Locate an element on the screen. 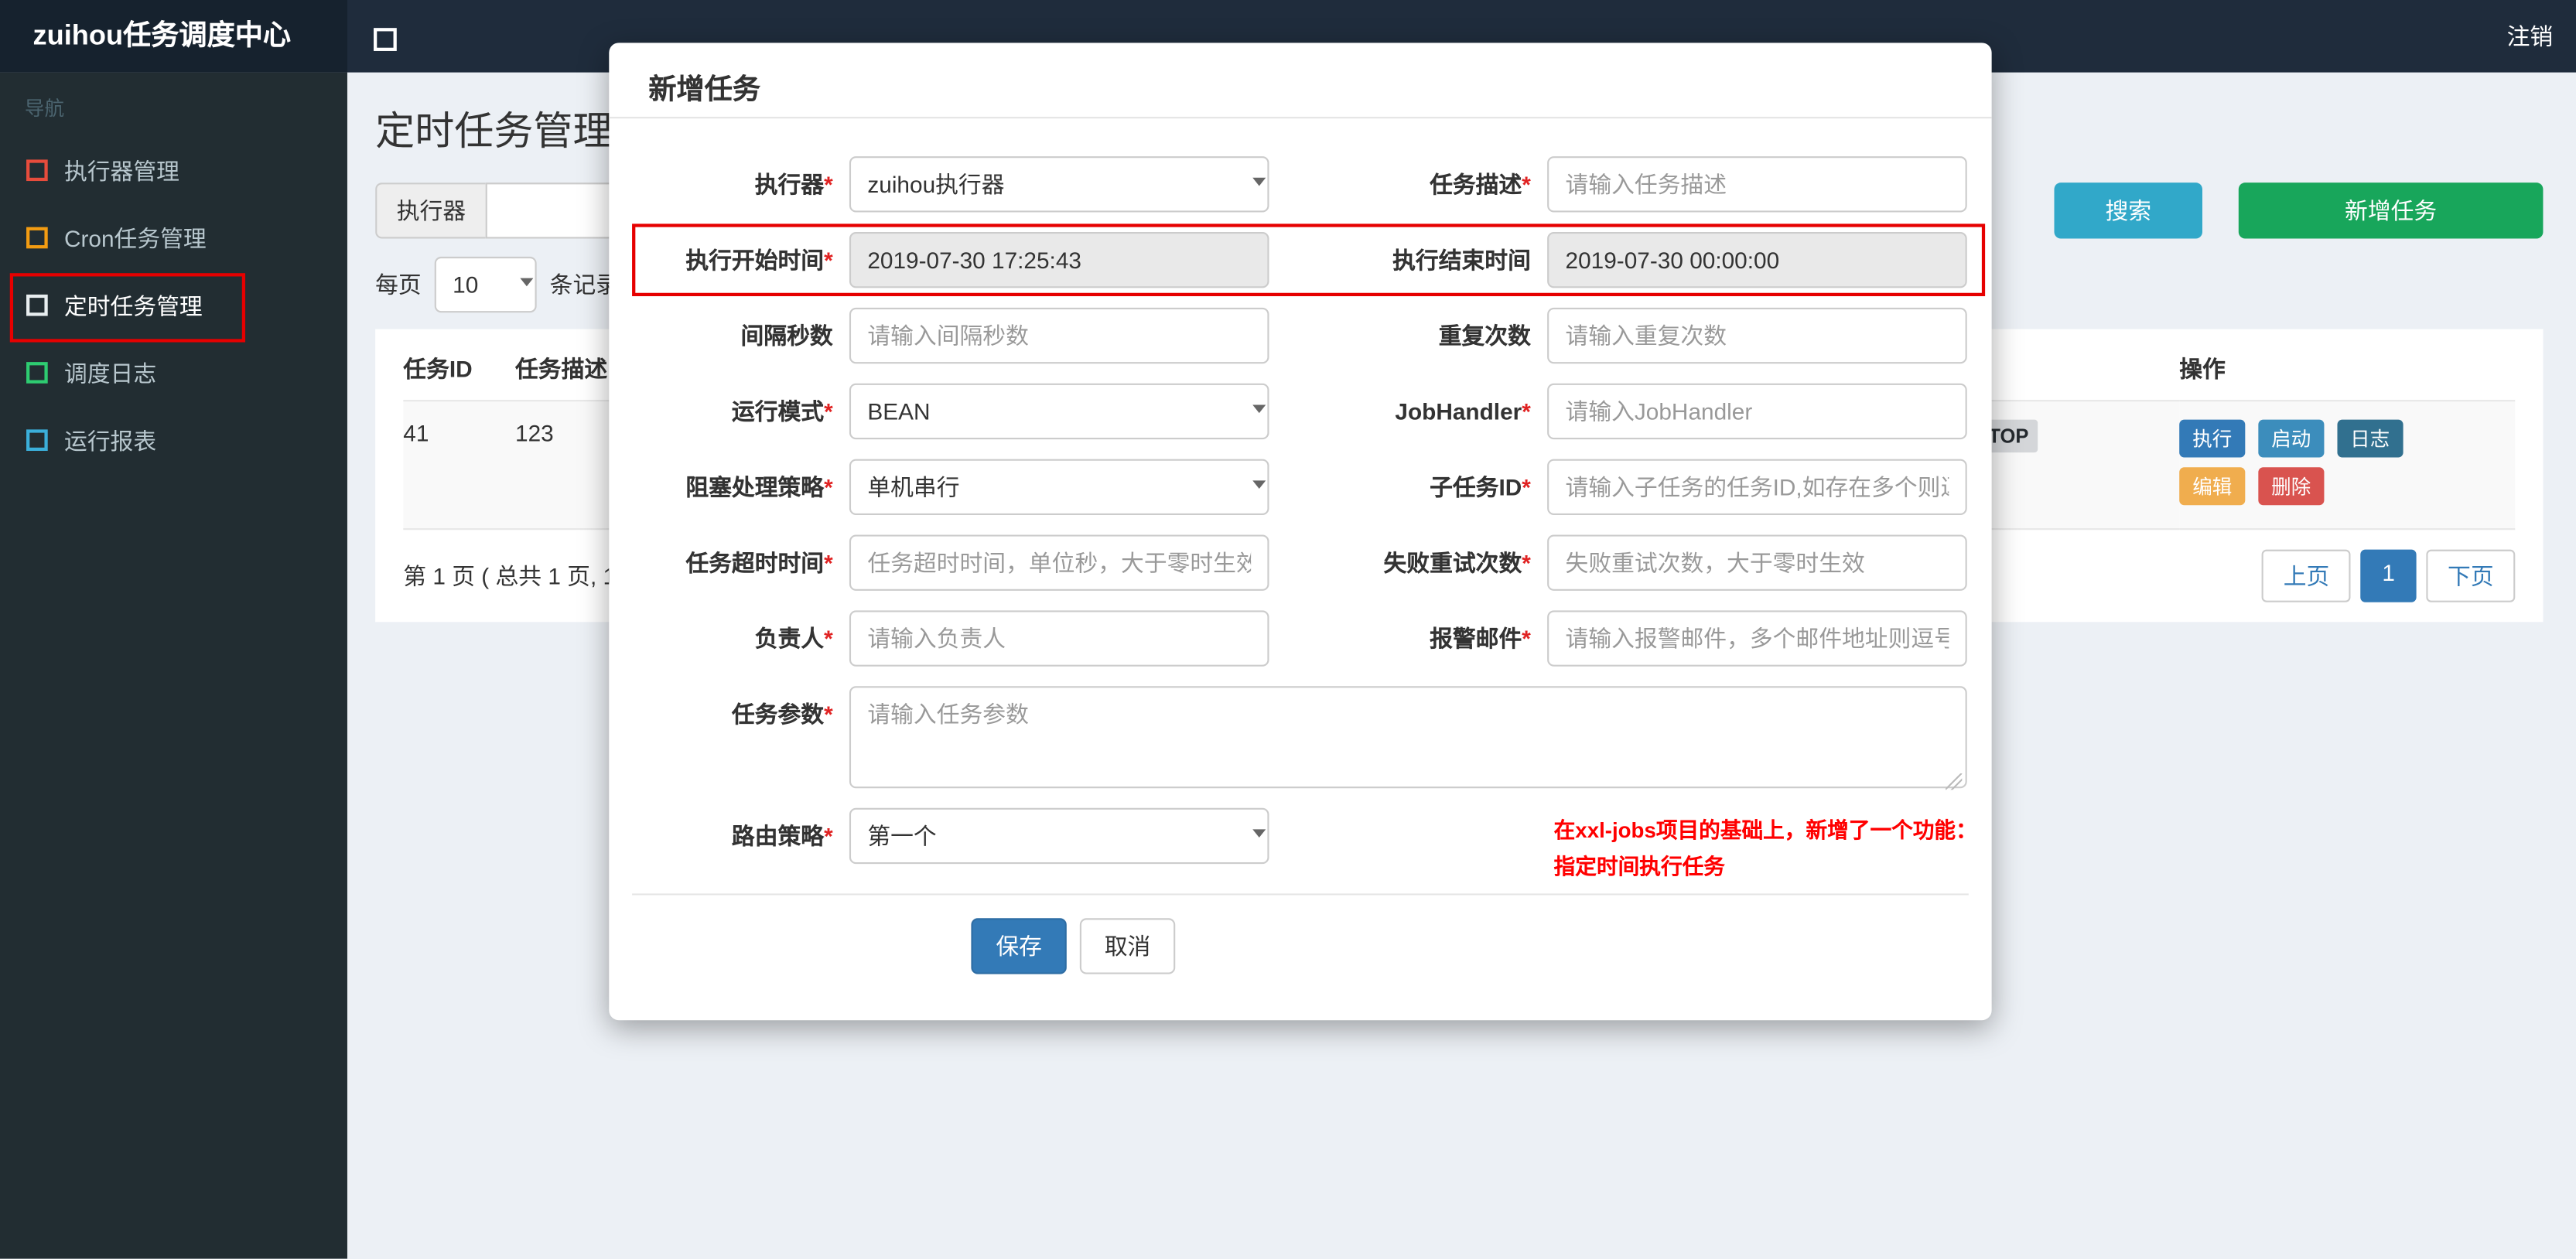 Image resolution: width=2576 pixels, height=1259 pixels. form-row-job-param: 任务参数* is located at coordinates (1300, 738).